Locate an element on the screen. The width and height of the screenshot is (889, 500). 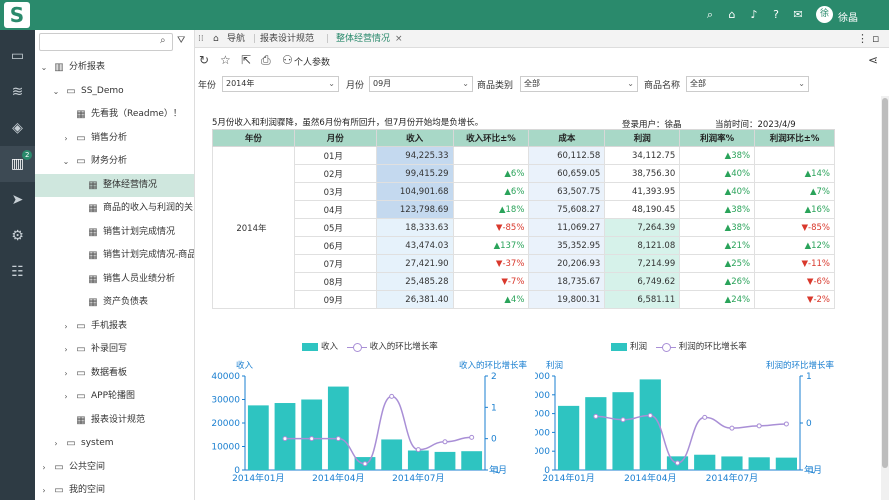
tree-item: ▦ 商品的收入与利润的关系 is located at coordinates (114, 208).